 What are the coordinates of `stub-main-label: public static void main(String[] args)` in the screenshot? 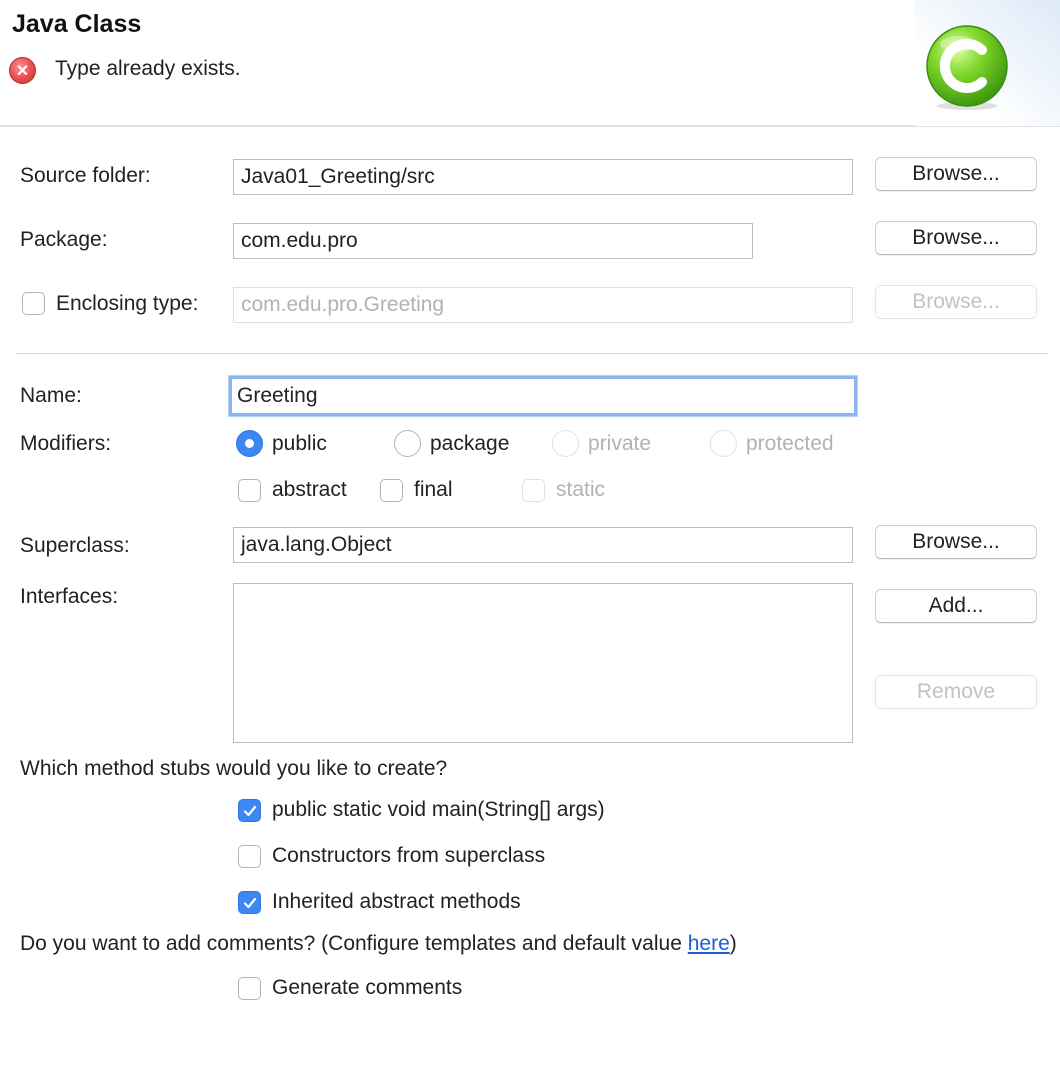 It's located at (438, 809).